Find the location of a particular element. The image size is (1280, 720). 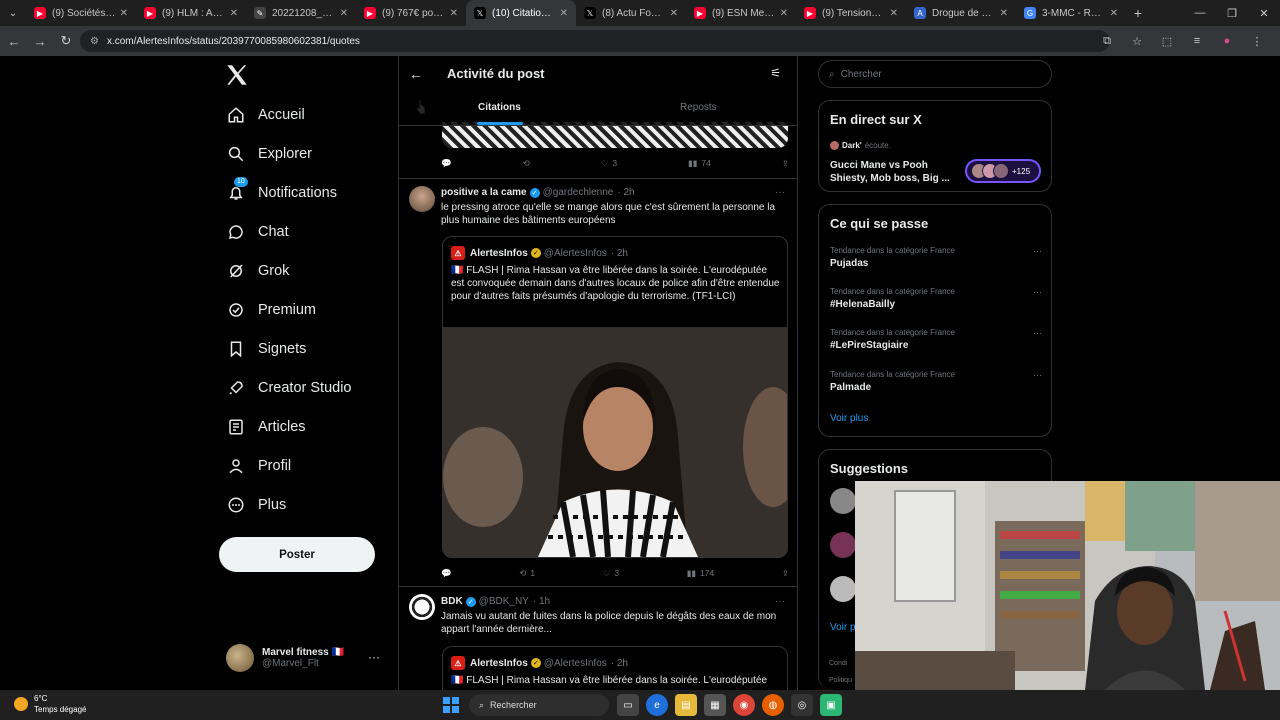

author-handle: @gardechlenne is located at coordinates (578, 192).